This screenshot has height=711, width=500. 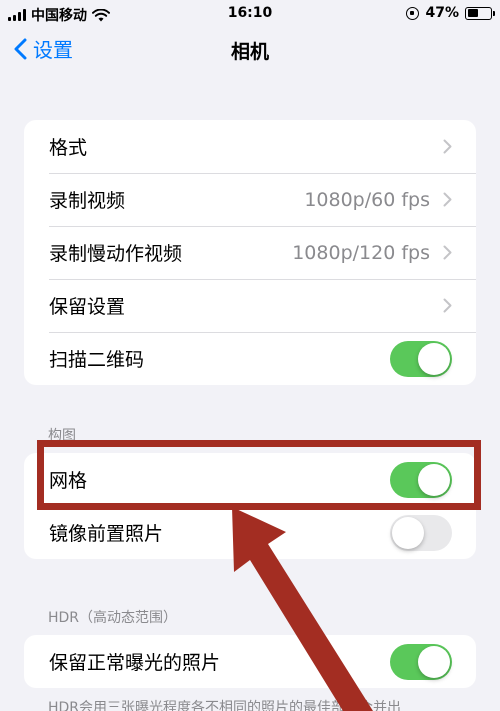 What do you see at coordinates (480, 13) in the screenshot?
I see `battery-icon` at bounding box center [480, 13].